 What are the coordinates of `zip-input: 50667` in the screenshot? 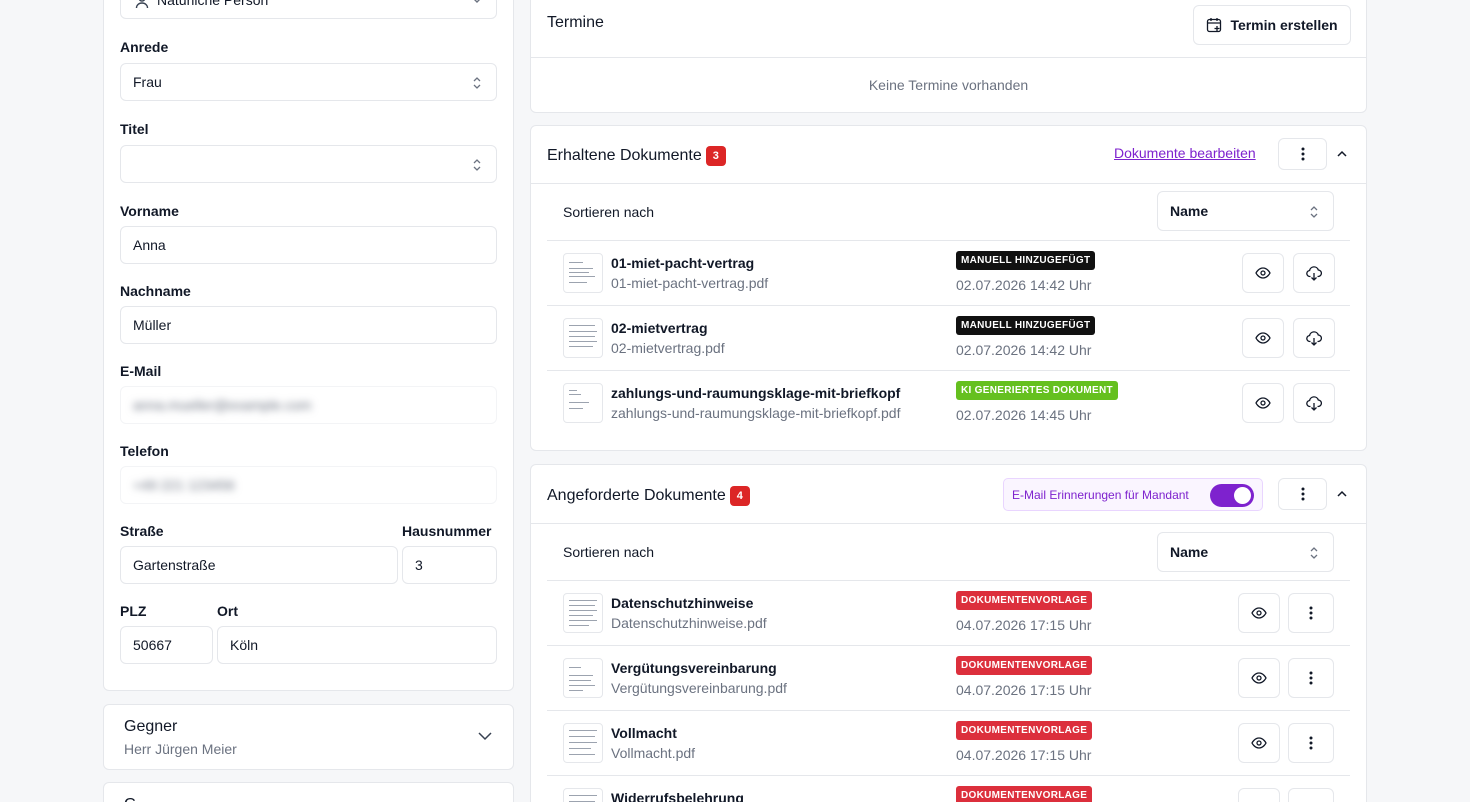 It's located at (166, 645).